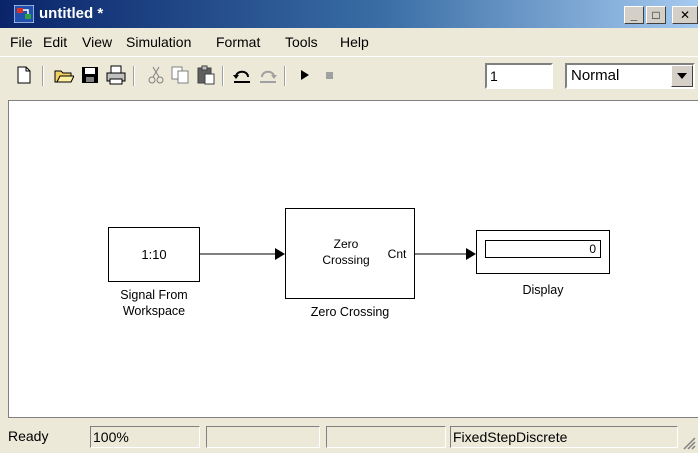  I want to click on minimize-button: _, so click(634, 15).